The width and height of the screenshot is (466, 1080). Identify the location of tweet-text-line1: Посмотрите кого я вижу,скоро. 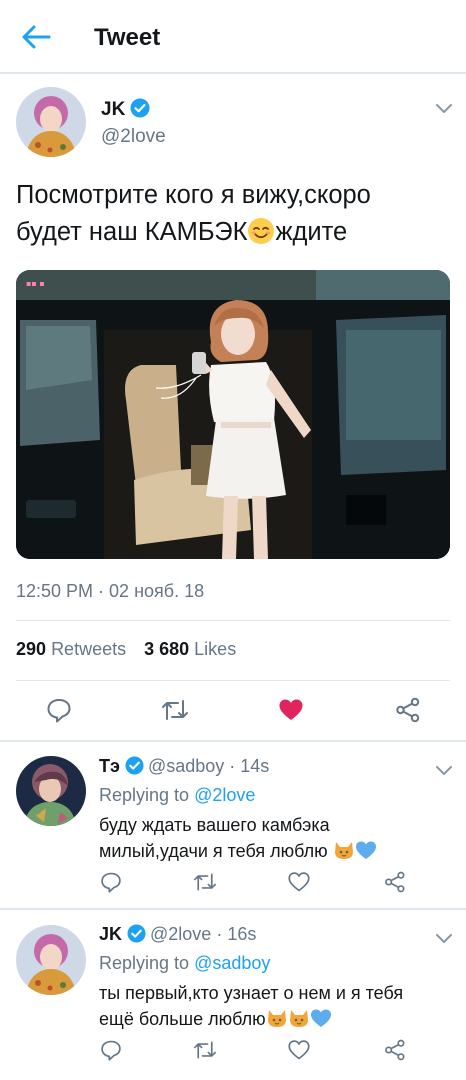
(193, 195).